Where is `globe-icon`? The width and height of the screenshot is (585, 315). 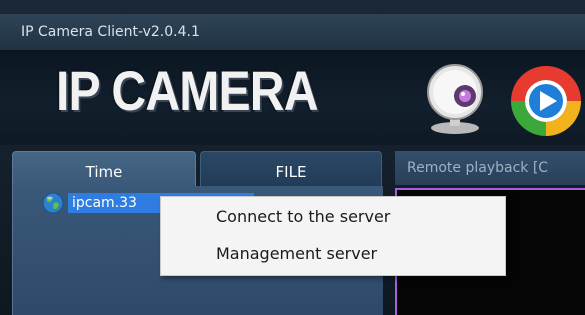 globe-icon is located at coordinates (53, 203).